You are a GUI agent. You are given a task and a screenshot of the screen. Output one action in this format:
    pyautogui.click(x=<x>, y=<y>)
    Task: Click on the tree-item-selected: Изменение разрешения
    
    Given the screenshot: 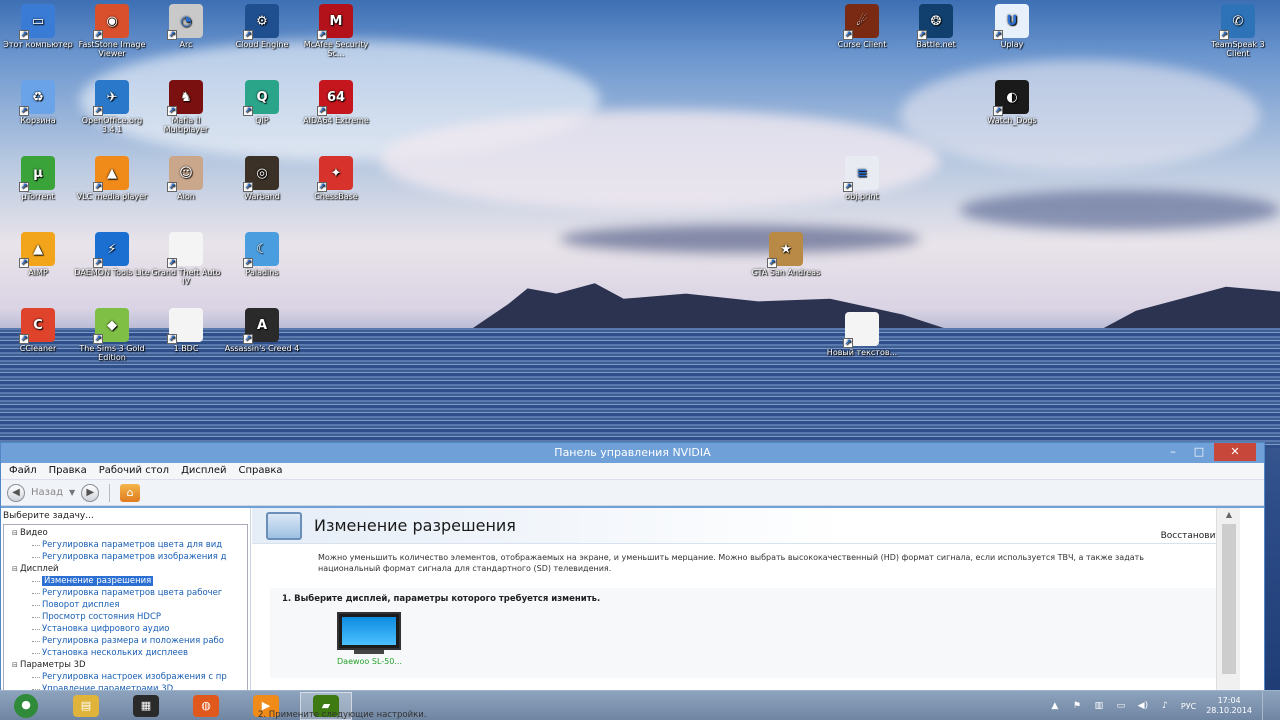 What is the action you would take?
    pyautogui.click(x=125, y=581)
    